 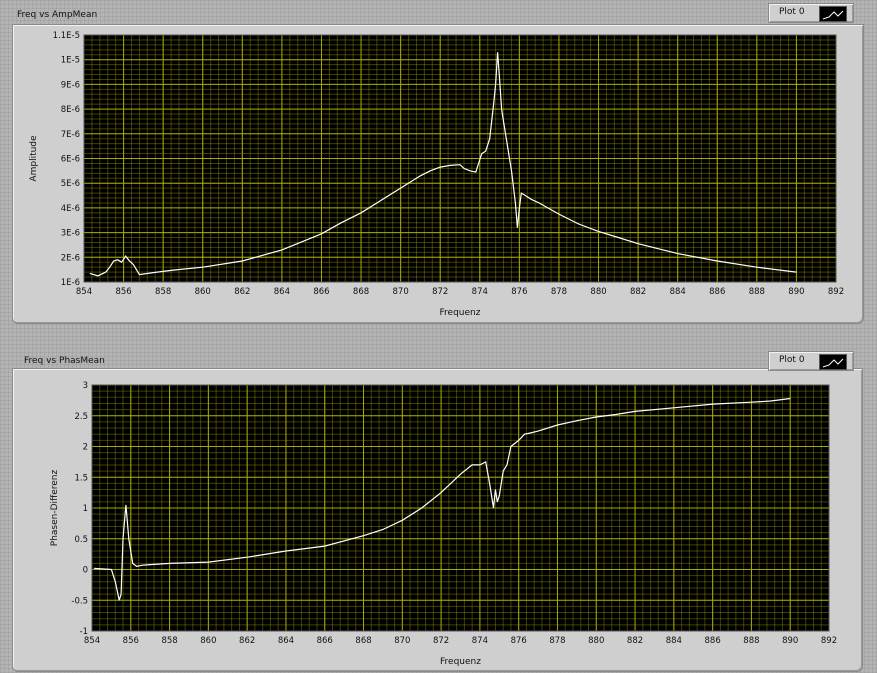 I want to click on y-tick-label: -1, so click(x=84, y=632).